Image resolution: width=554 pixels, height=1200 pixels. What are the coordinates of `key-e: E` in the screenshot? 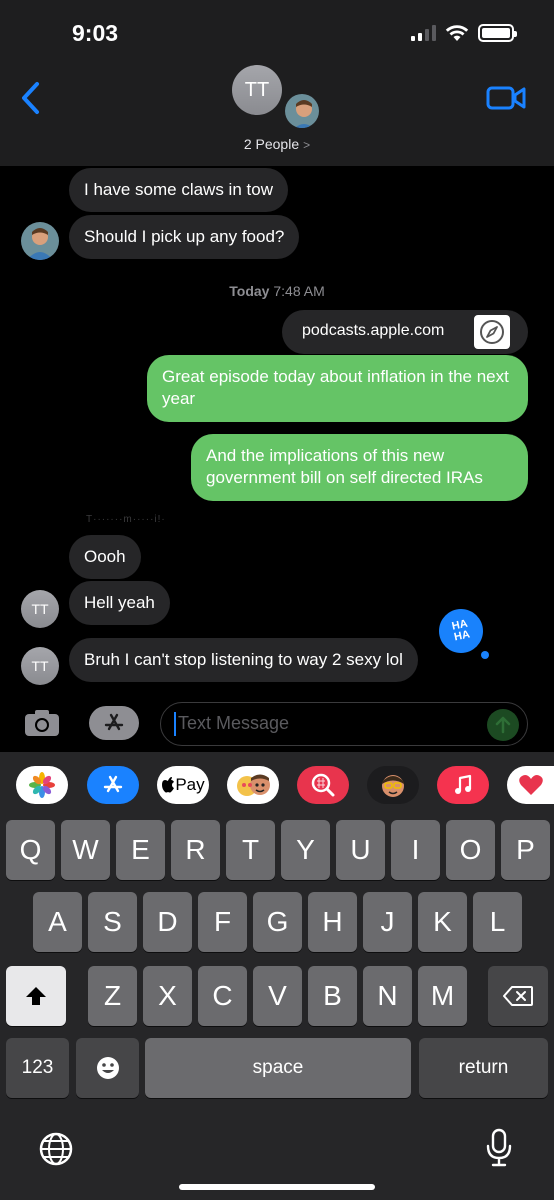 It's located at (140, 850).